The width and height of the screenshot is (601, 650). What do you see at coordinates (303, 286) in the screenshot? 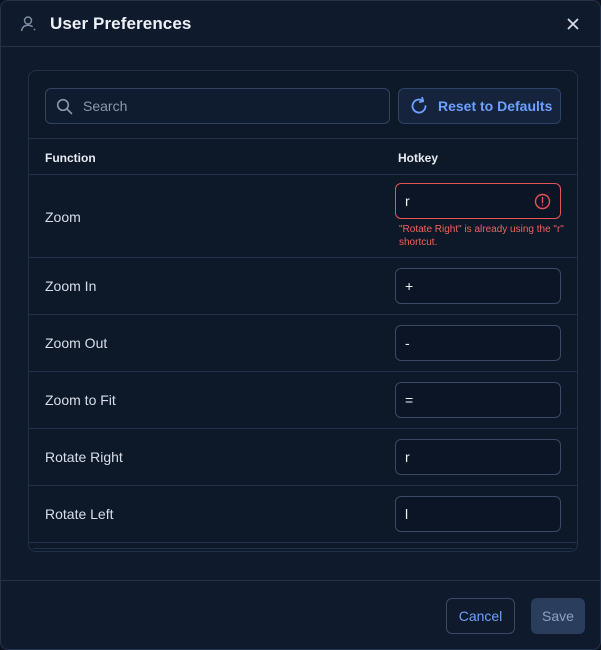
I see `table-row: Zoom In` at bounding box center [303, 286].